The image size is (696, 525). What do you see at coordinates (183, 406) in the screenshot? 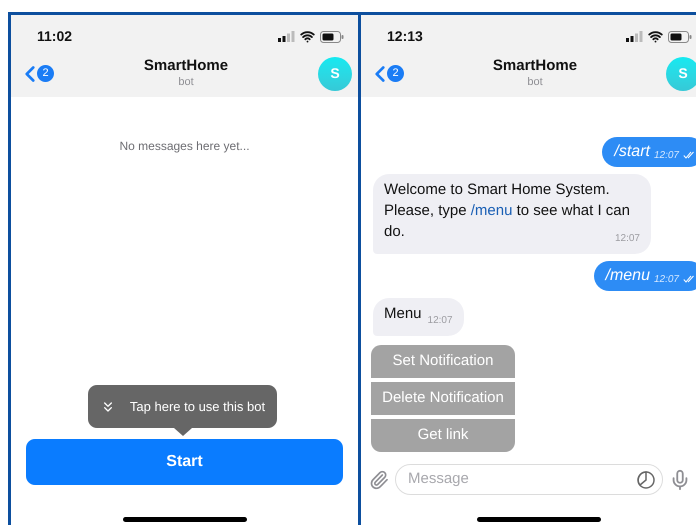
I see `tooltip: Tap here to use this bot` at bounding box center [183, 406].